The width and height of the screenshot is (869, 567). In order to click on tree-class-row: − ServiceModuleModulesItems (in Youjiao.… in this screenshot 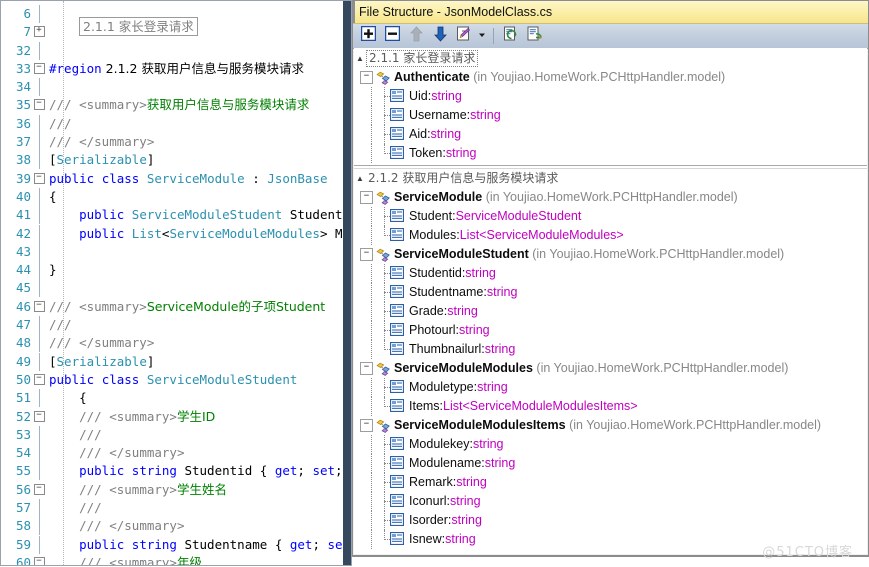, I will do `click(610, 425)`.